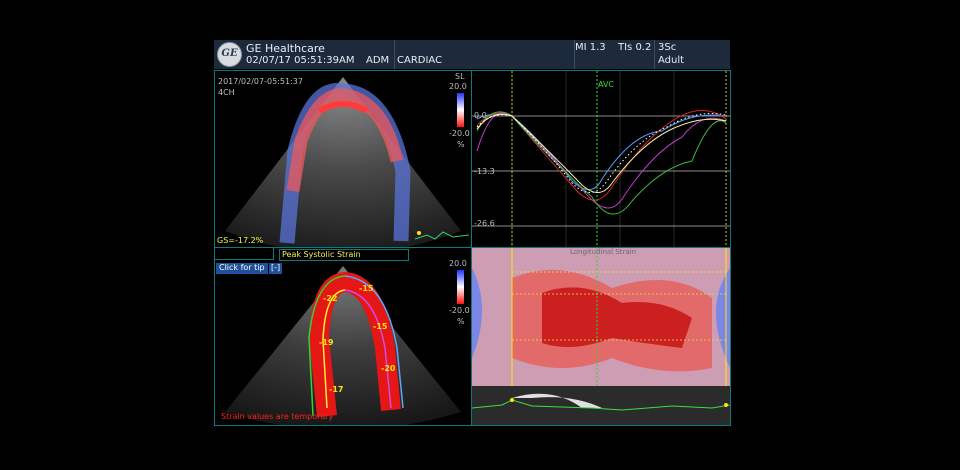 This screenshot has width=960, height=470. What do you see at coordinates (240, 240) in the screenshot?
I see `global-strain-label: GS=-17.2%` at bounding box center [240, 240].